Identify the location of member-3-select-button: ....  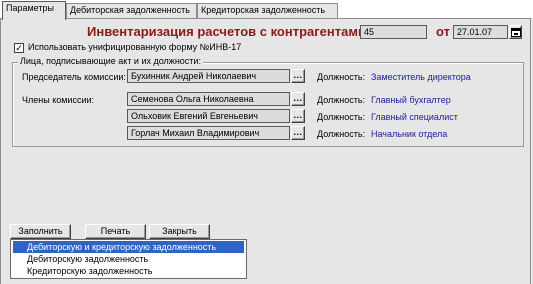
(298, 133).